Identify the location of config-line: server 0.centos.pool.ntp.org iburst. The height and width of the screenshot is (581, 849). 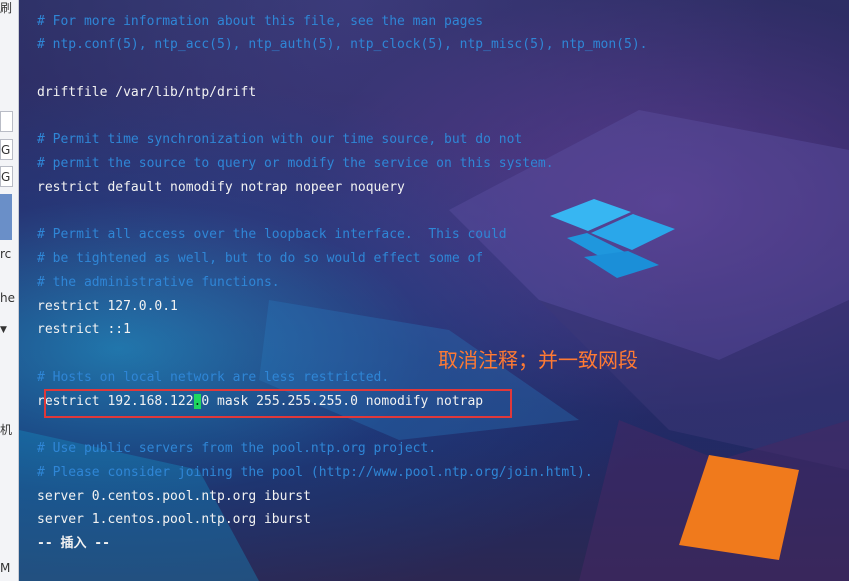
(174, 496).